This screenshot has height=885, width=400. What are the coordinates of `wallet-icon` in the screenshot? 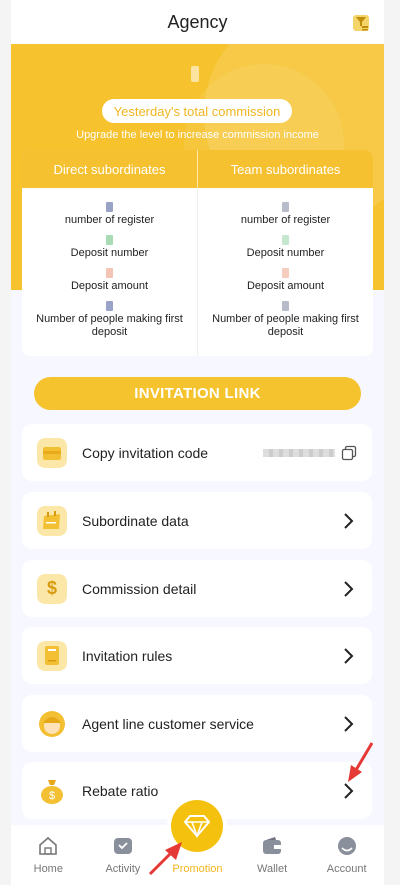 It's located at (272, 845).